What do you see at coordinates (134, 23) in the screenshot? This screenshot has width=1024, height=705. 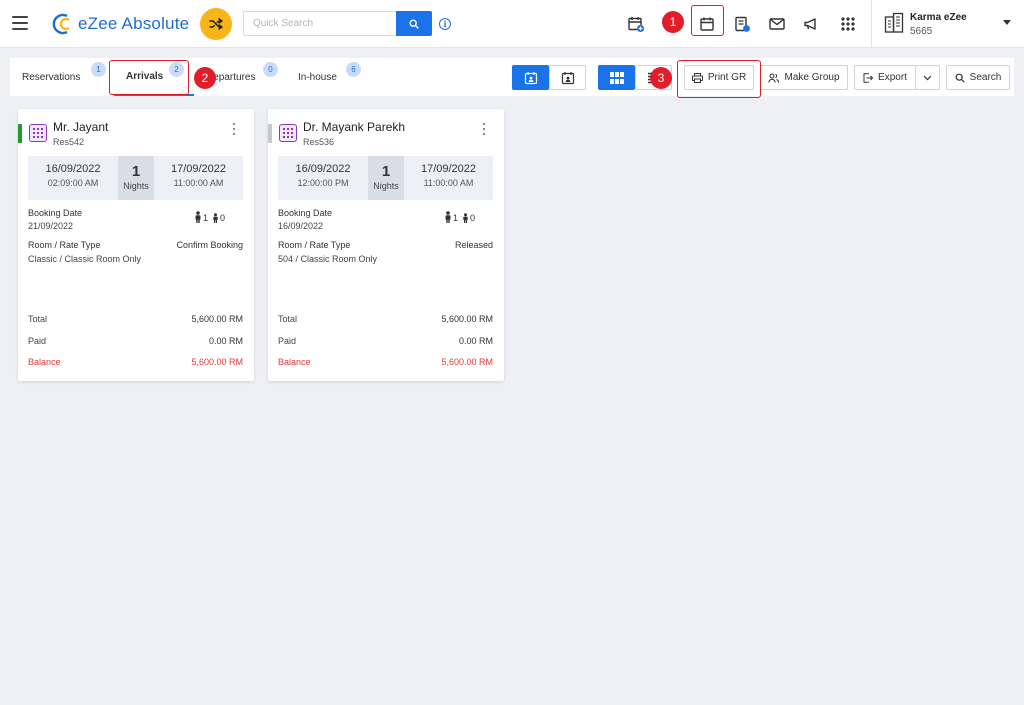 I see `logo-text: eZee Absolute` at bounding box center [134, 23].